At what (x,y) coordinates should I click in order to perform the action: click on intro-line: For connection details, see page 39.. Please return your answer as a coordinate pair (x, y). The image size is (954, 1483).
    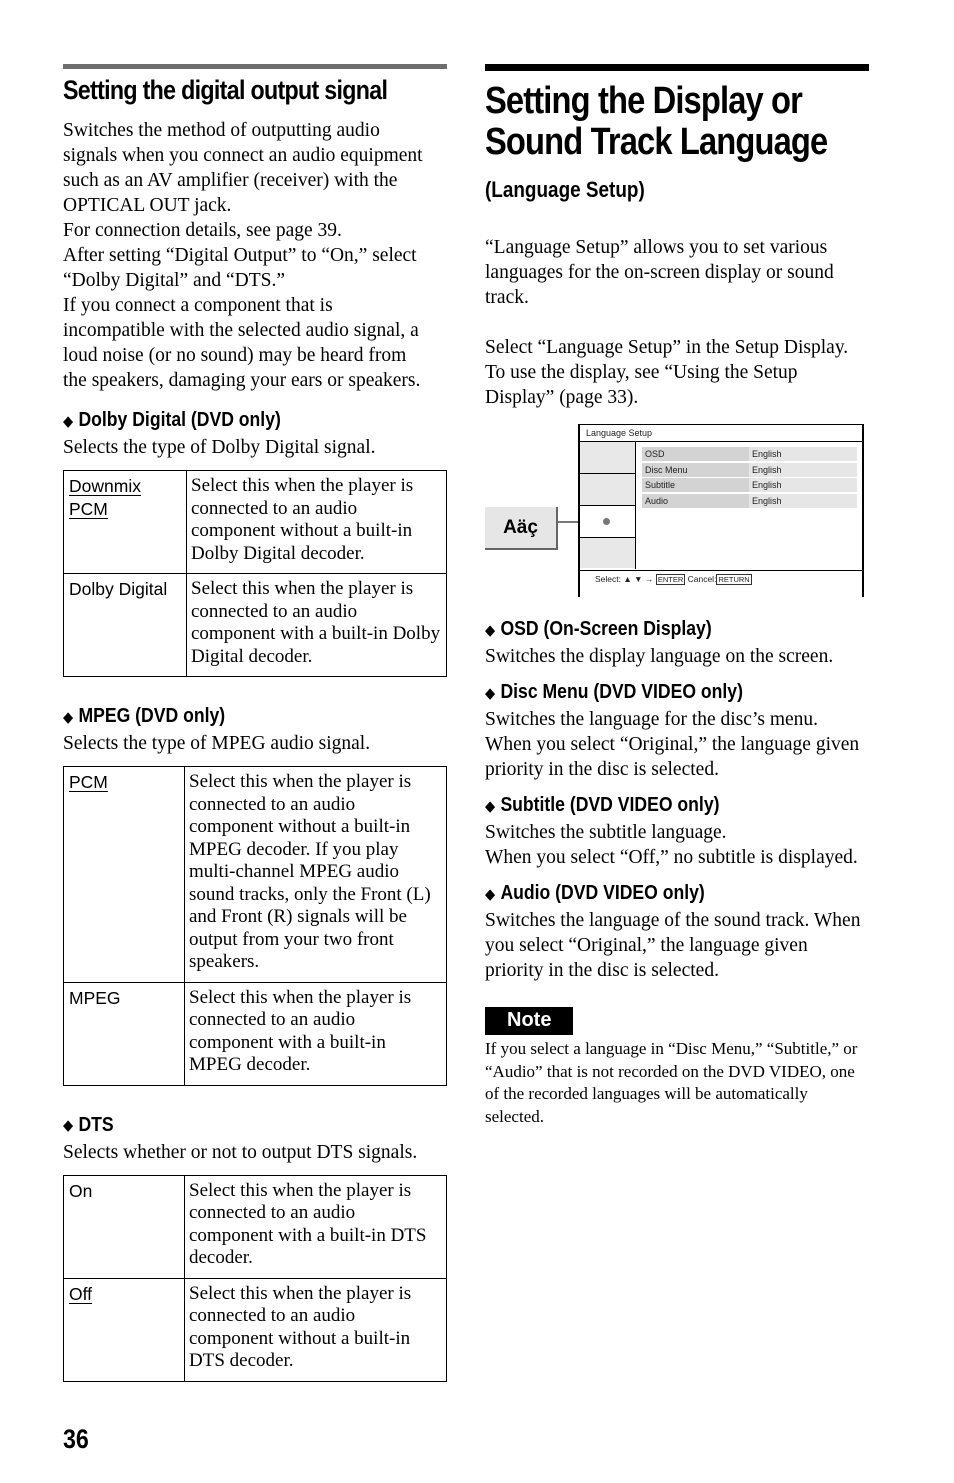
    Looking at the image, I should click on (202, 230).